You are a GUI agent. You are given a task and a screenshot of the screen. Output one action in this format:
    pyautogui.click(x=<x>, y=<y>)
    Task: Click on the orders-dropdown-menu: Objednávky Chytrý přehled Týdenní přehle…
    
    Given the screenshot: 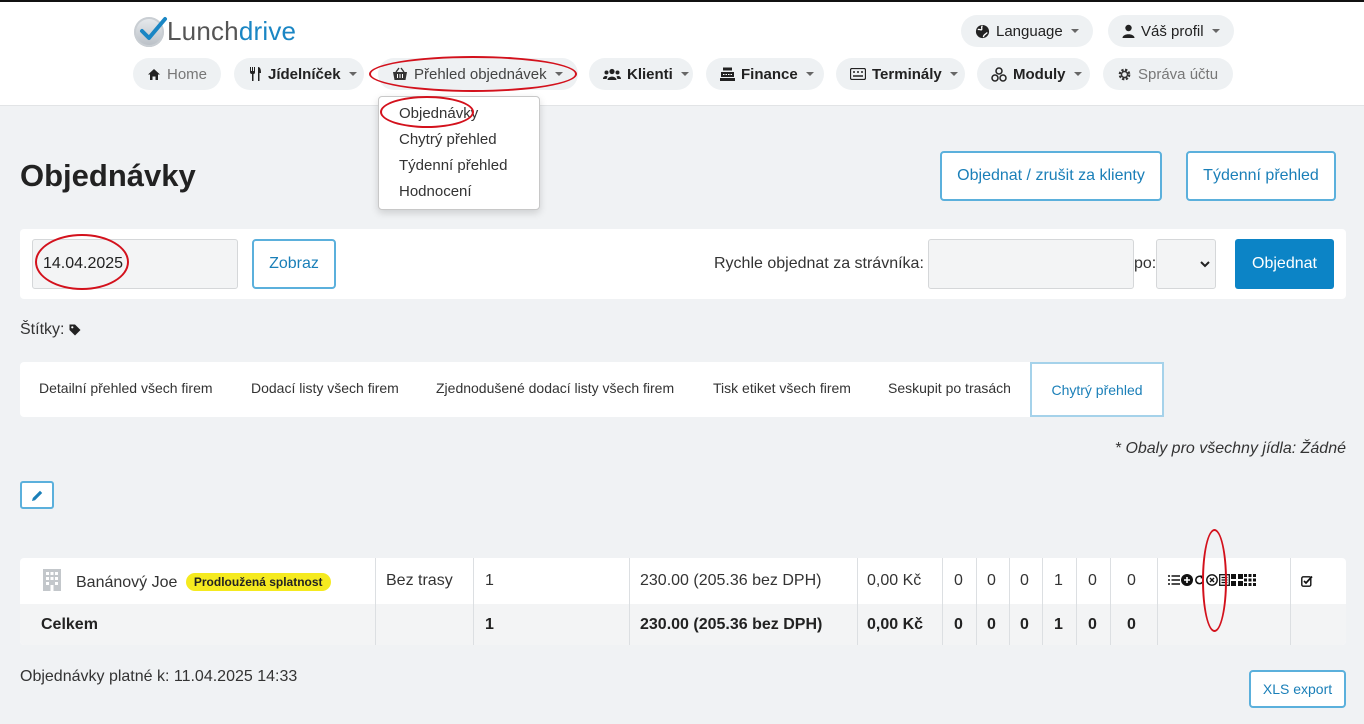 What is the action you would take?
    pyautogui.click(x=459, y=153)
    